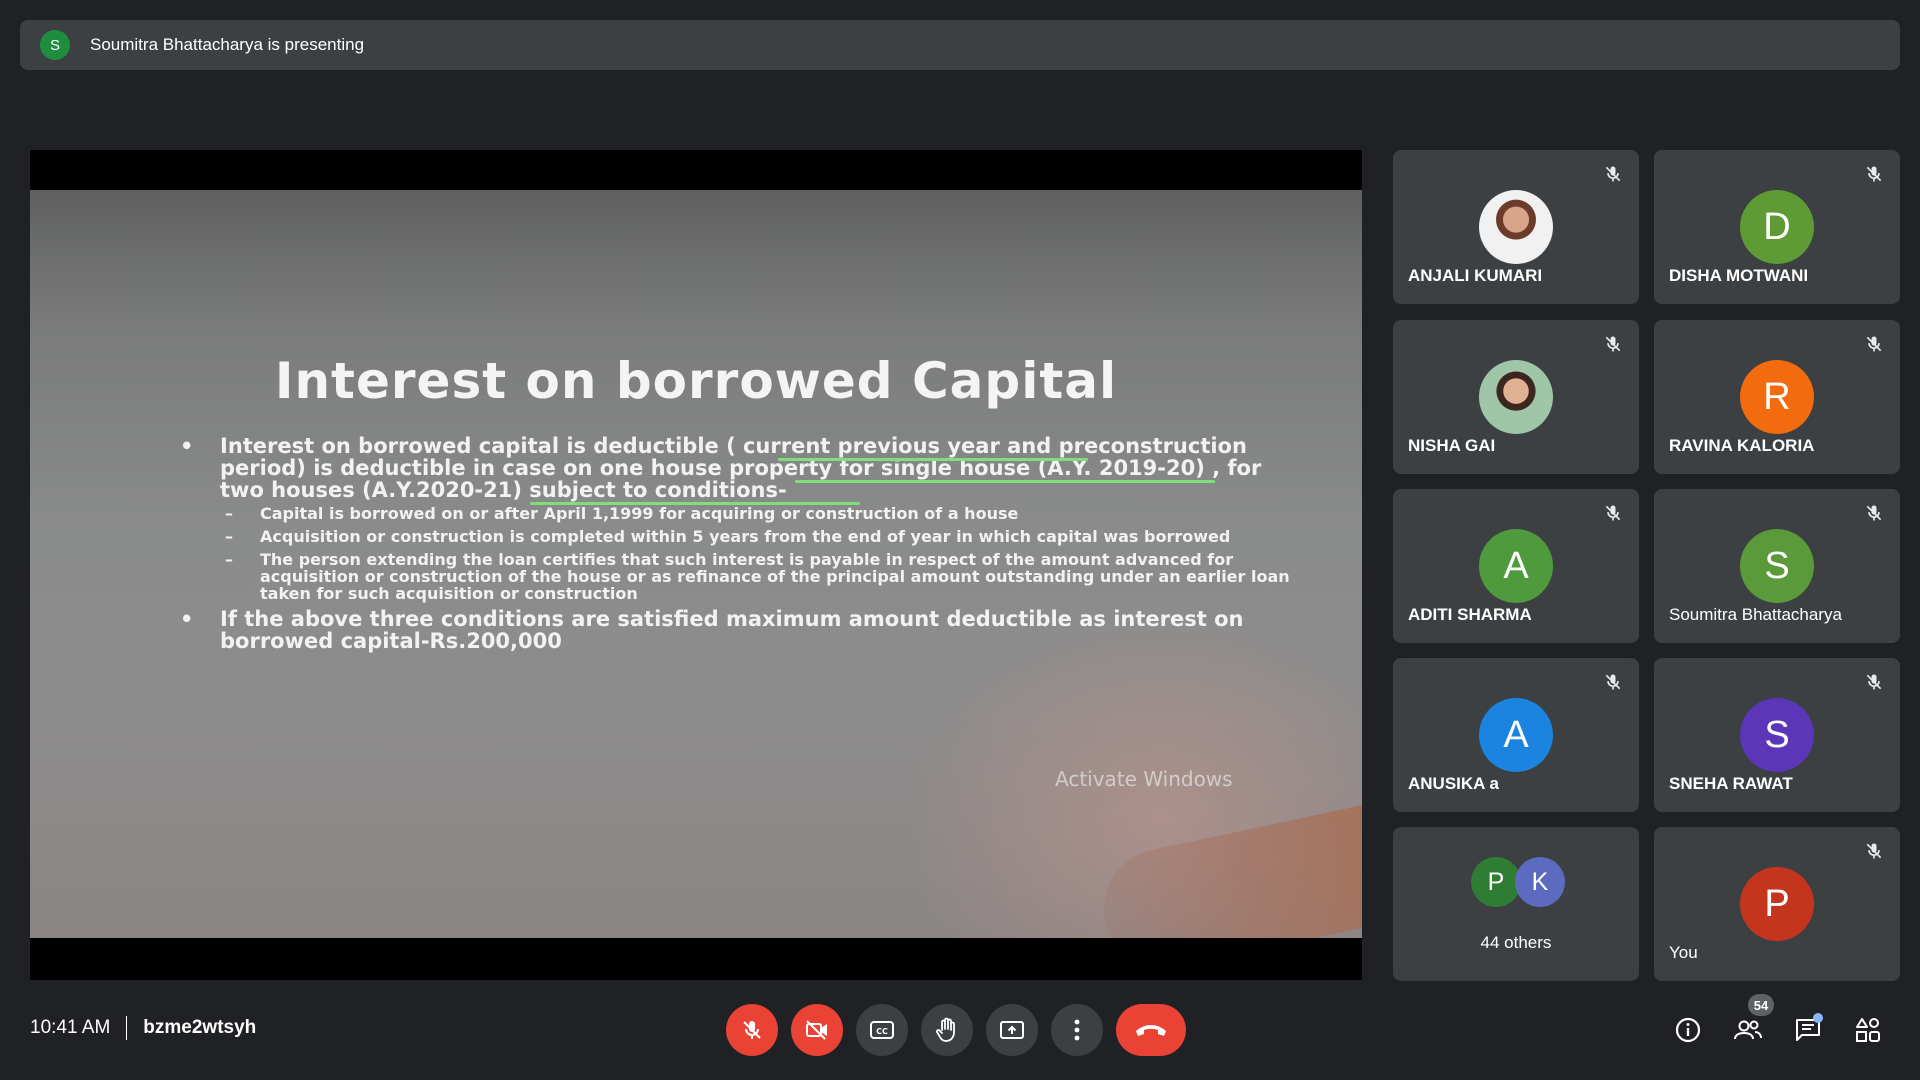 The height and width of the screenshot is (1080, 1920). I want to click on self-avatar: P, so click(1777, 904).